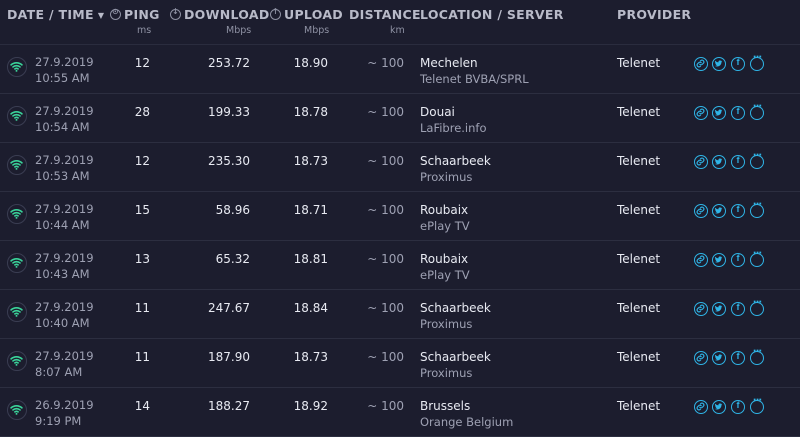 The width and height of the screenshot is (800, 437). I want to click on download-value: 188.27, so click(229, 406).